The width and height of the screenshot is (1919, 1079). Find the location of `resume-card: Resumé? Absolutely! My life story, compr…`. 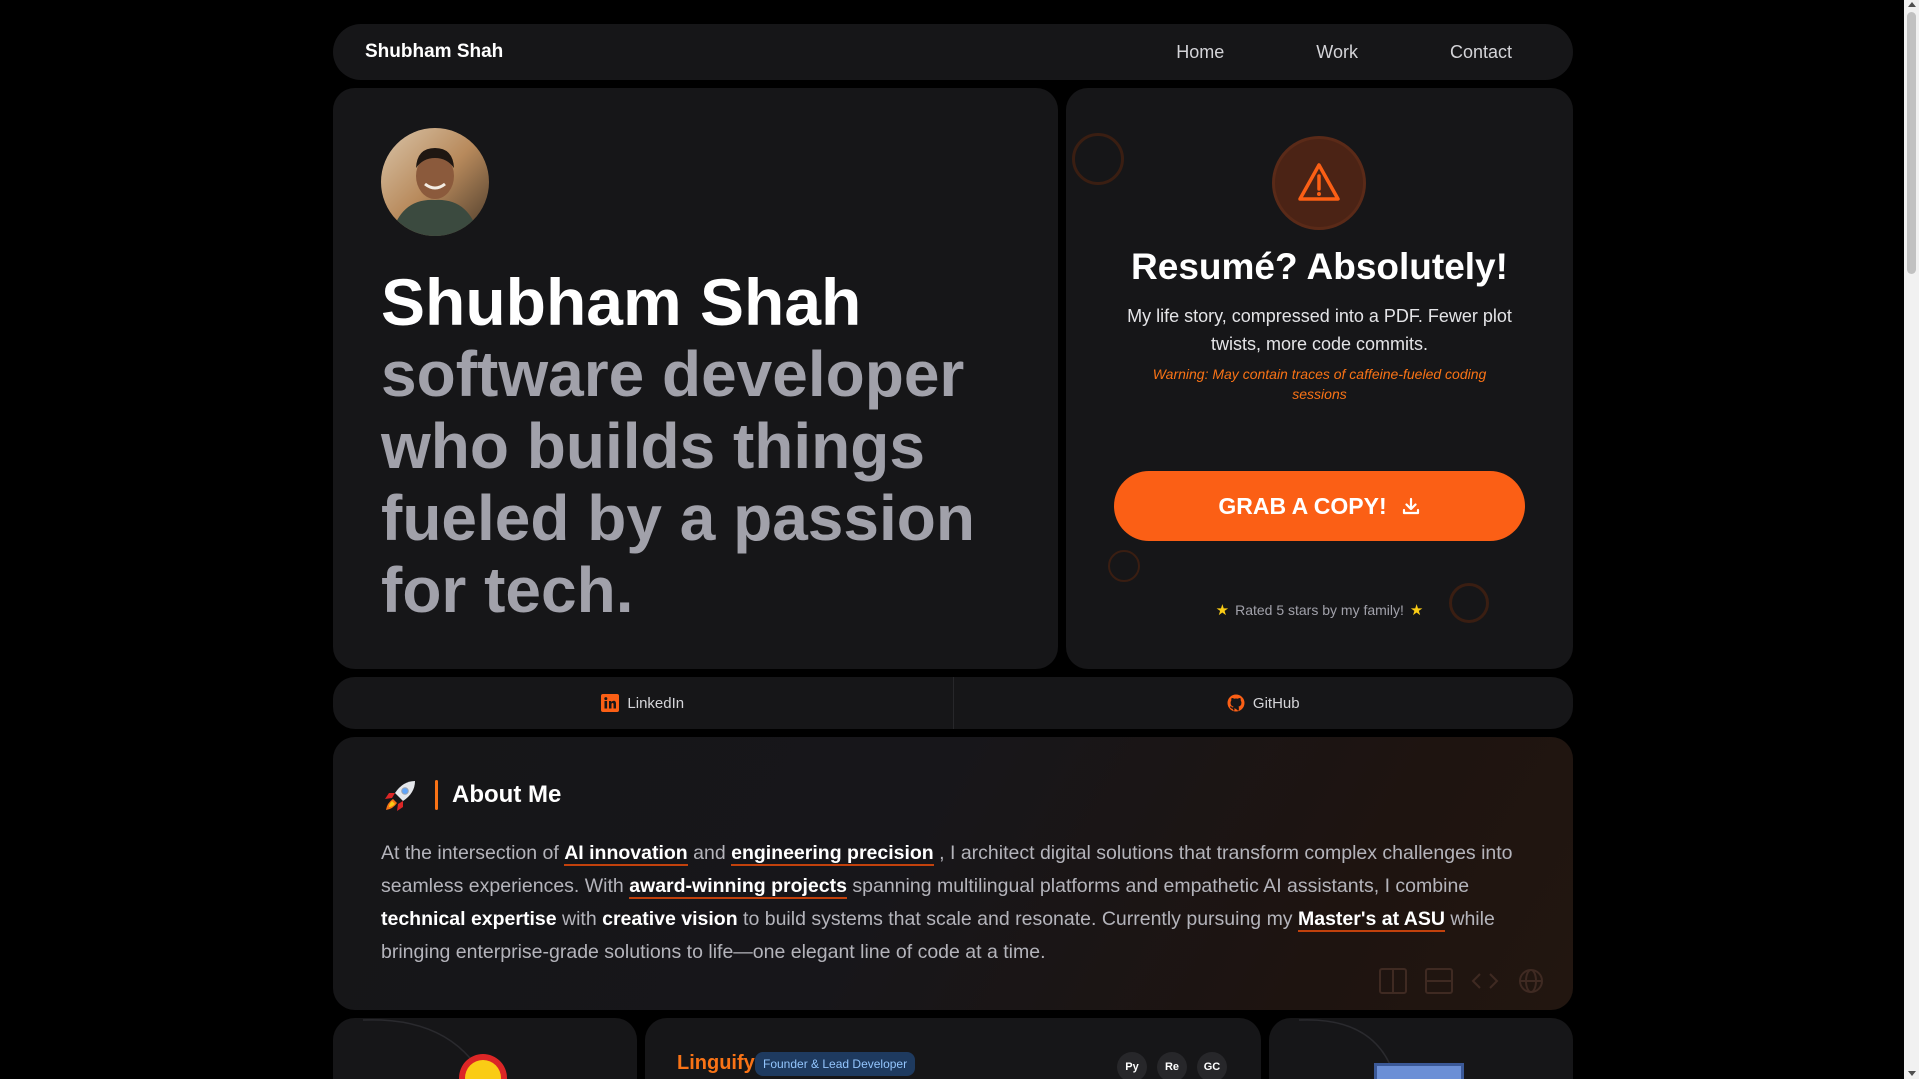

resume-card: Resumé? Absolutely! My life story, compr… is located at coordinates (1319, 378).